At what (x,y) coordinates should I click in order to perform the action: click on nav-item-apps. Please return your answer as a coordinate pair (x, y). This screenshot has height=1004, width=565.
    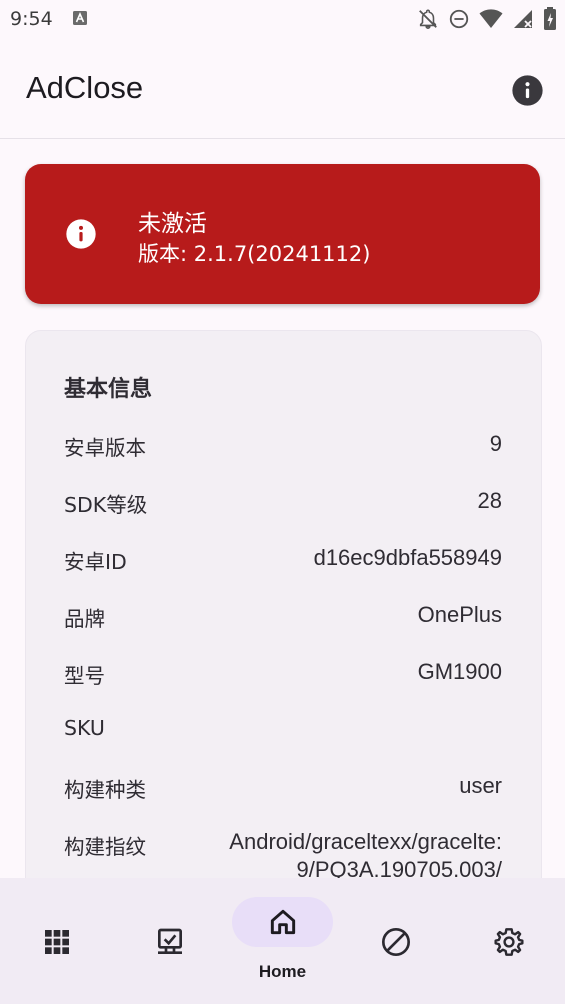
    Looking at the image, I should click on (56, 941).